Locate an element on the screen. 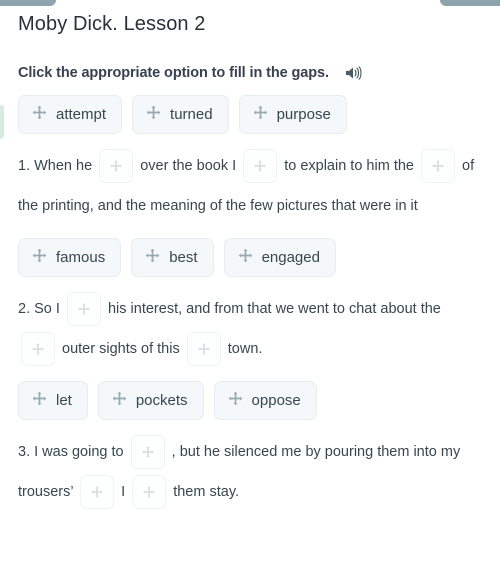  word-chip-purpose: purpose is located at coordinates (292, 114).